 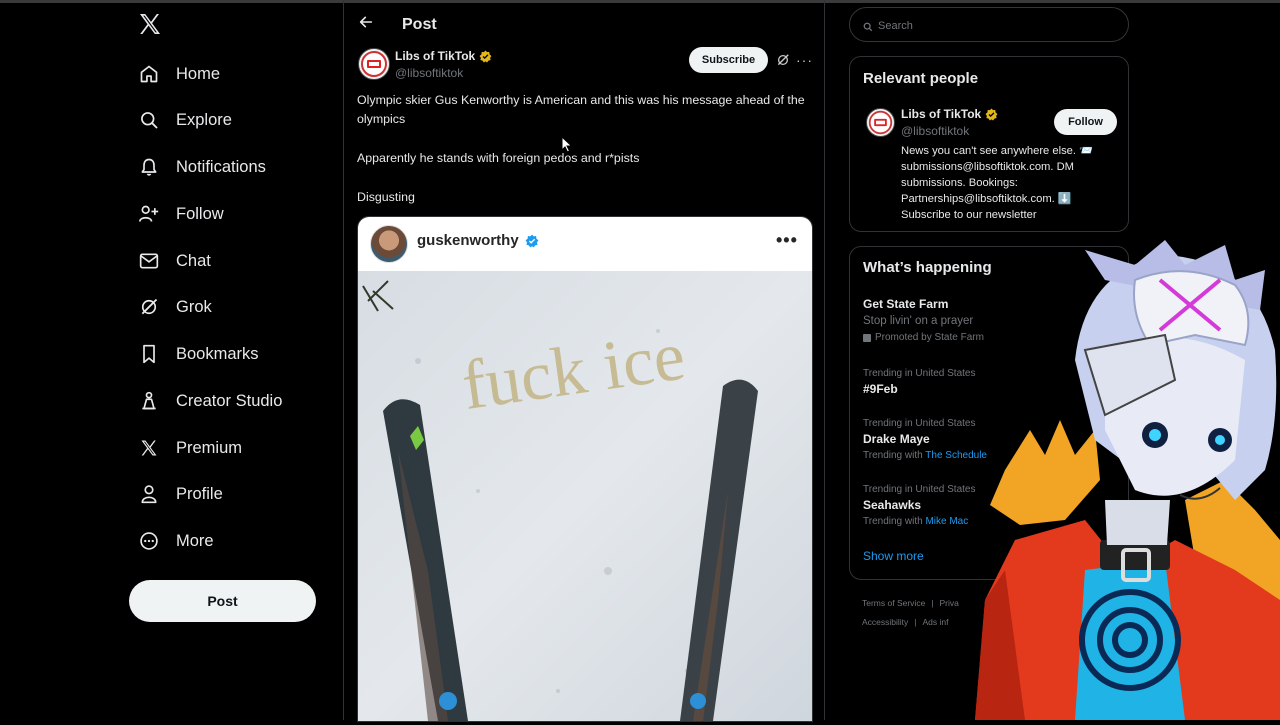 I want to click on back-arrow-icon, so click(x=366, y=24).